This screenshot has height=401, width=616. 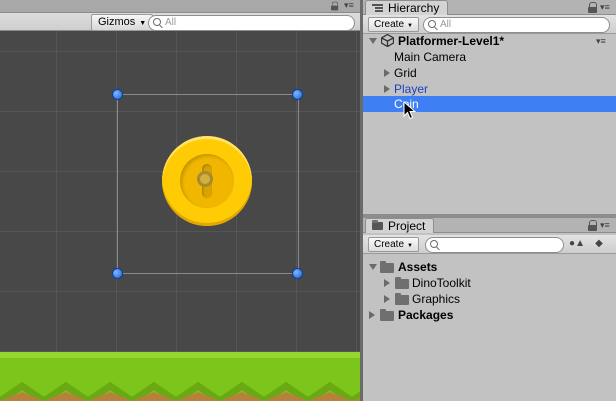 I want to click on gizmos-dropdown: Gizmos ▼, so click(x=122, y=22).